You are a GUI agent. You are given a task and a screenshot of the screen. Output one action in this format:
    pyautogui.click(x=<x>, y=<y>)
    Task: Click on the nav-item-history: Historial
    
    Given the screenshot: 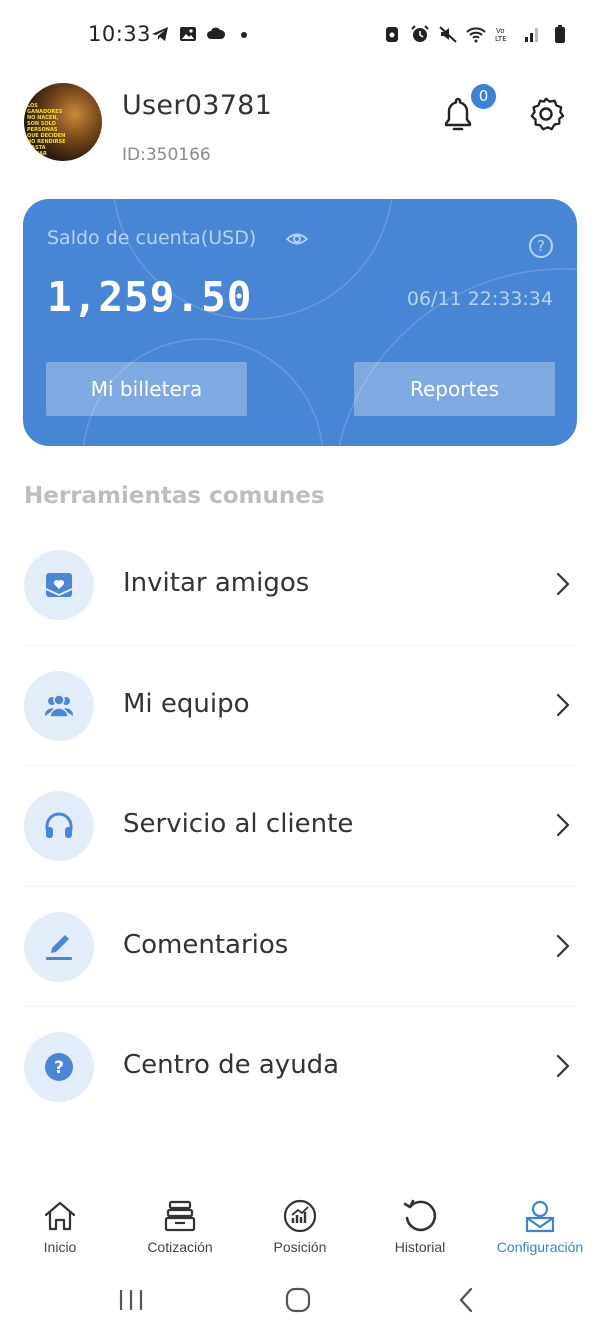 What is the action you would take?
    pyautogui.click(x=420, y=1227)
    